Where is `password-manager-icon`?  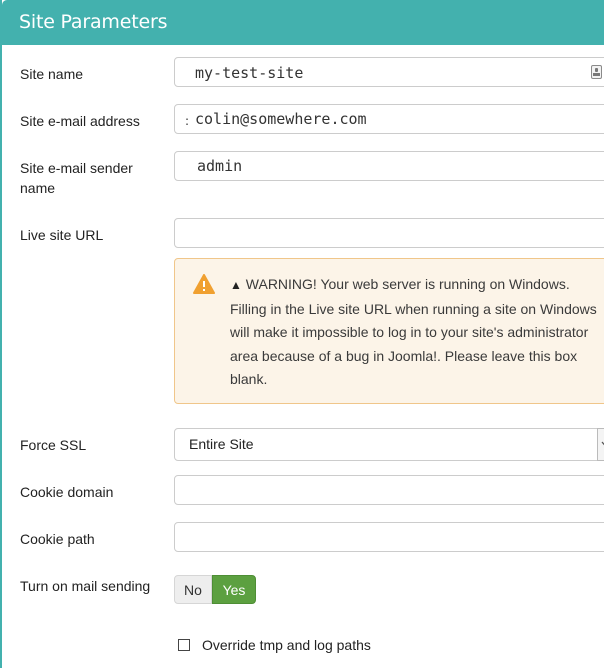 password-manager-icon is located at coordinates (596, 72).